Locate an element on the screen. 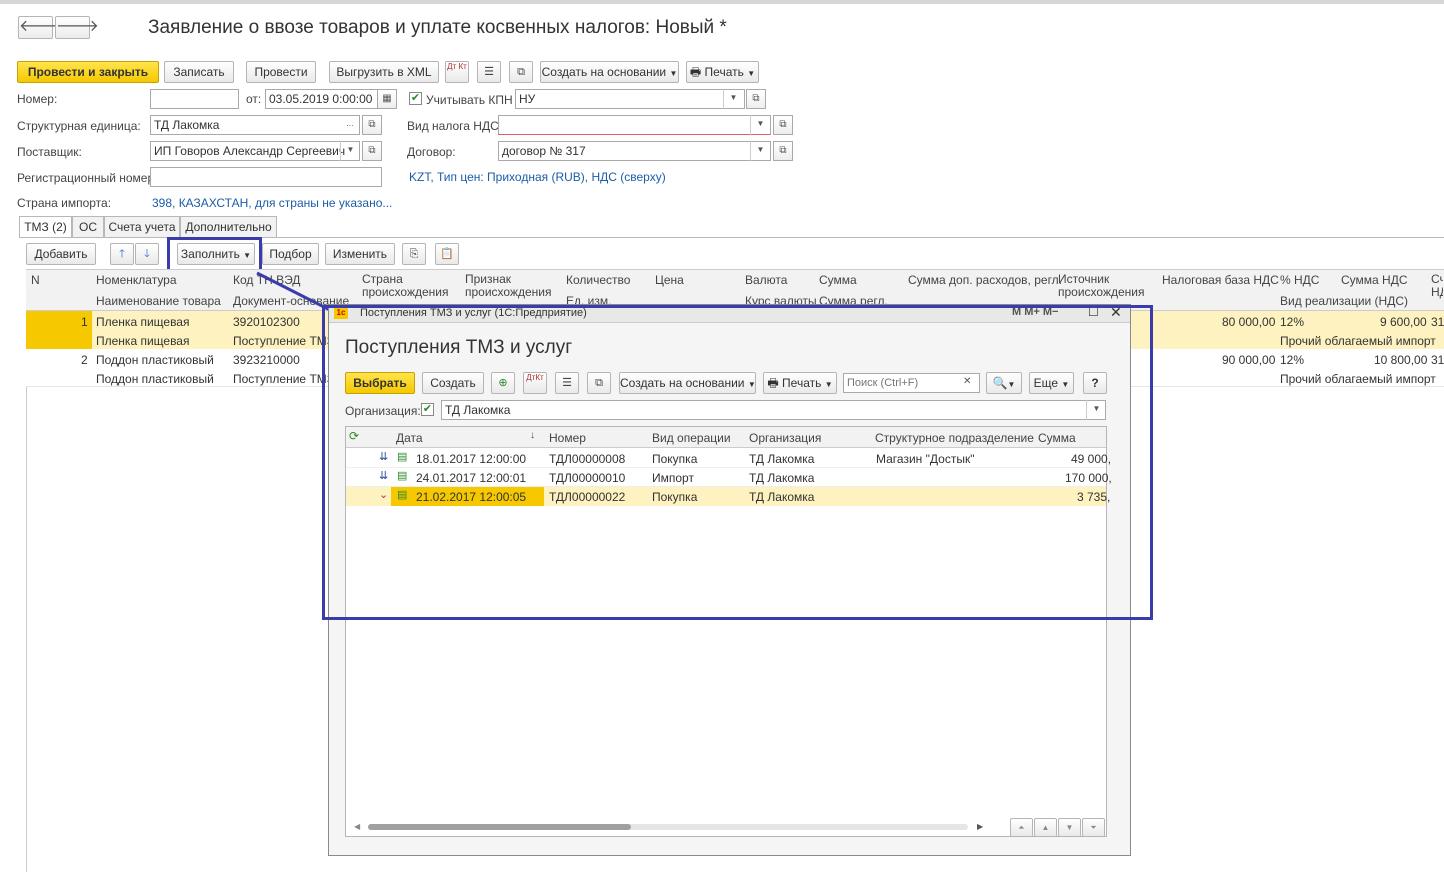  post-button: Провести is located at coordinates (281, 72).